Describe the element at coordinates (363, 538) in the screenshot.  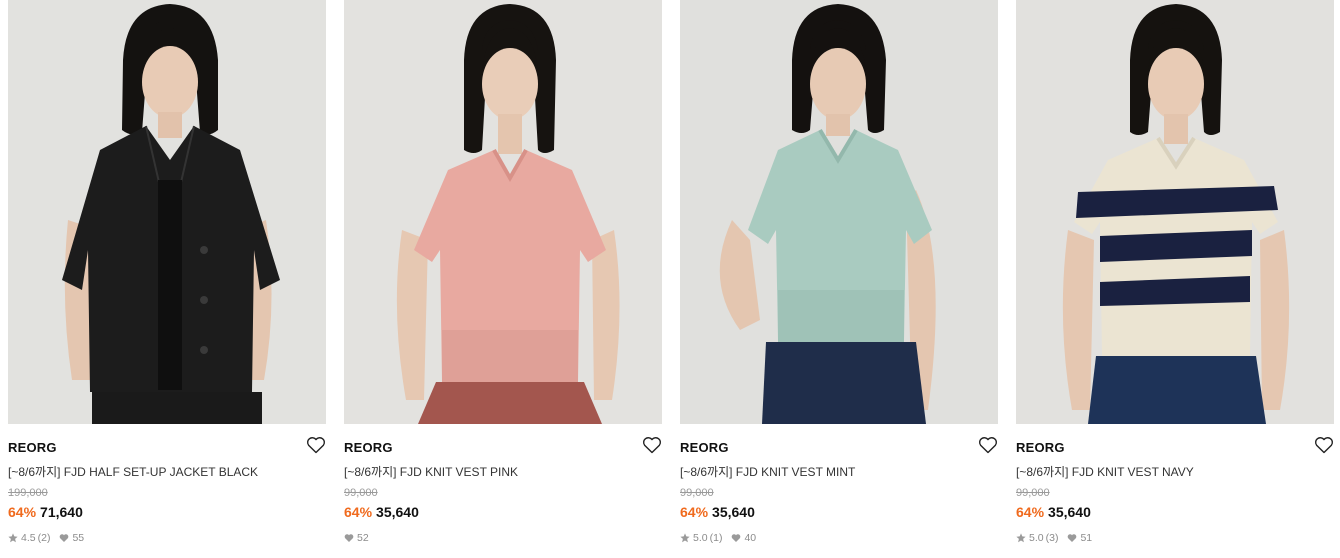
I see `like-count: 52` at that location.